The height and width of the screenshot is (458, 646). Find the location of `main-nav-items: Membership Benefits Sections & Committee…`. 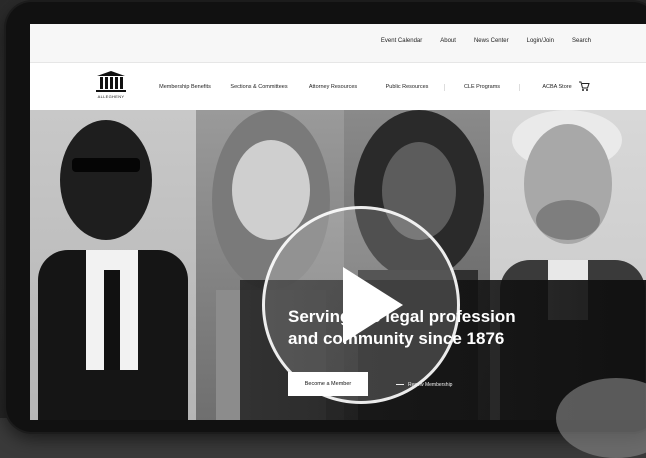

main-nav-items: Membership Benefits Sections & Committee… is located at coordinates (371, 87).